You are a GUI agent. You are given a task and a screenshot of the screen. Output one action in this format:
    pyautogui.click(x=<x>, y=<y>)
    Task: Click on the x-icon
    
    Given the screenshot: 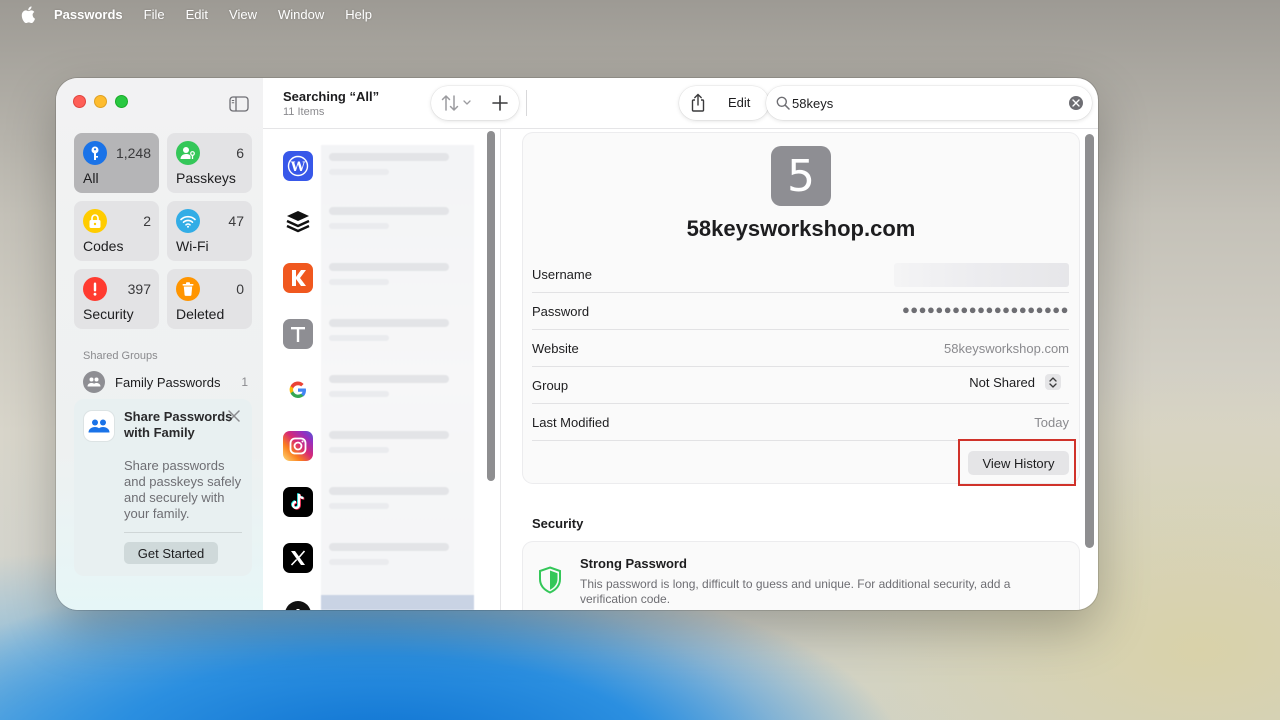 What is the action you would take?
    pyautogui.click(x=298, y=558)
    